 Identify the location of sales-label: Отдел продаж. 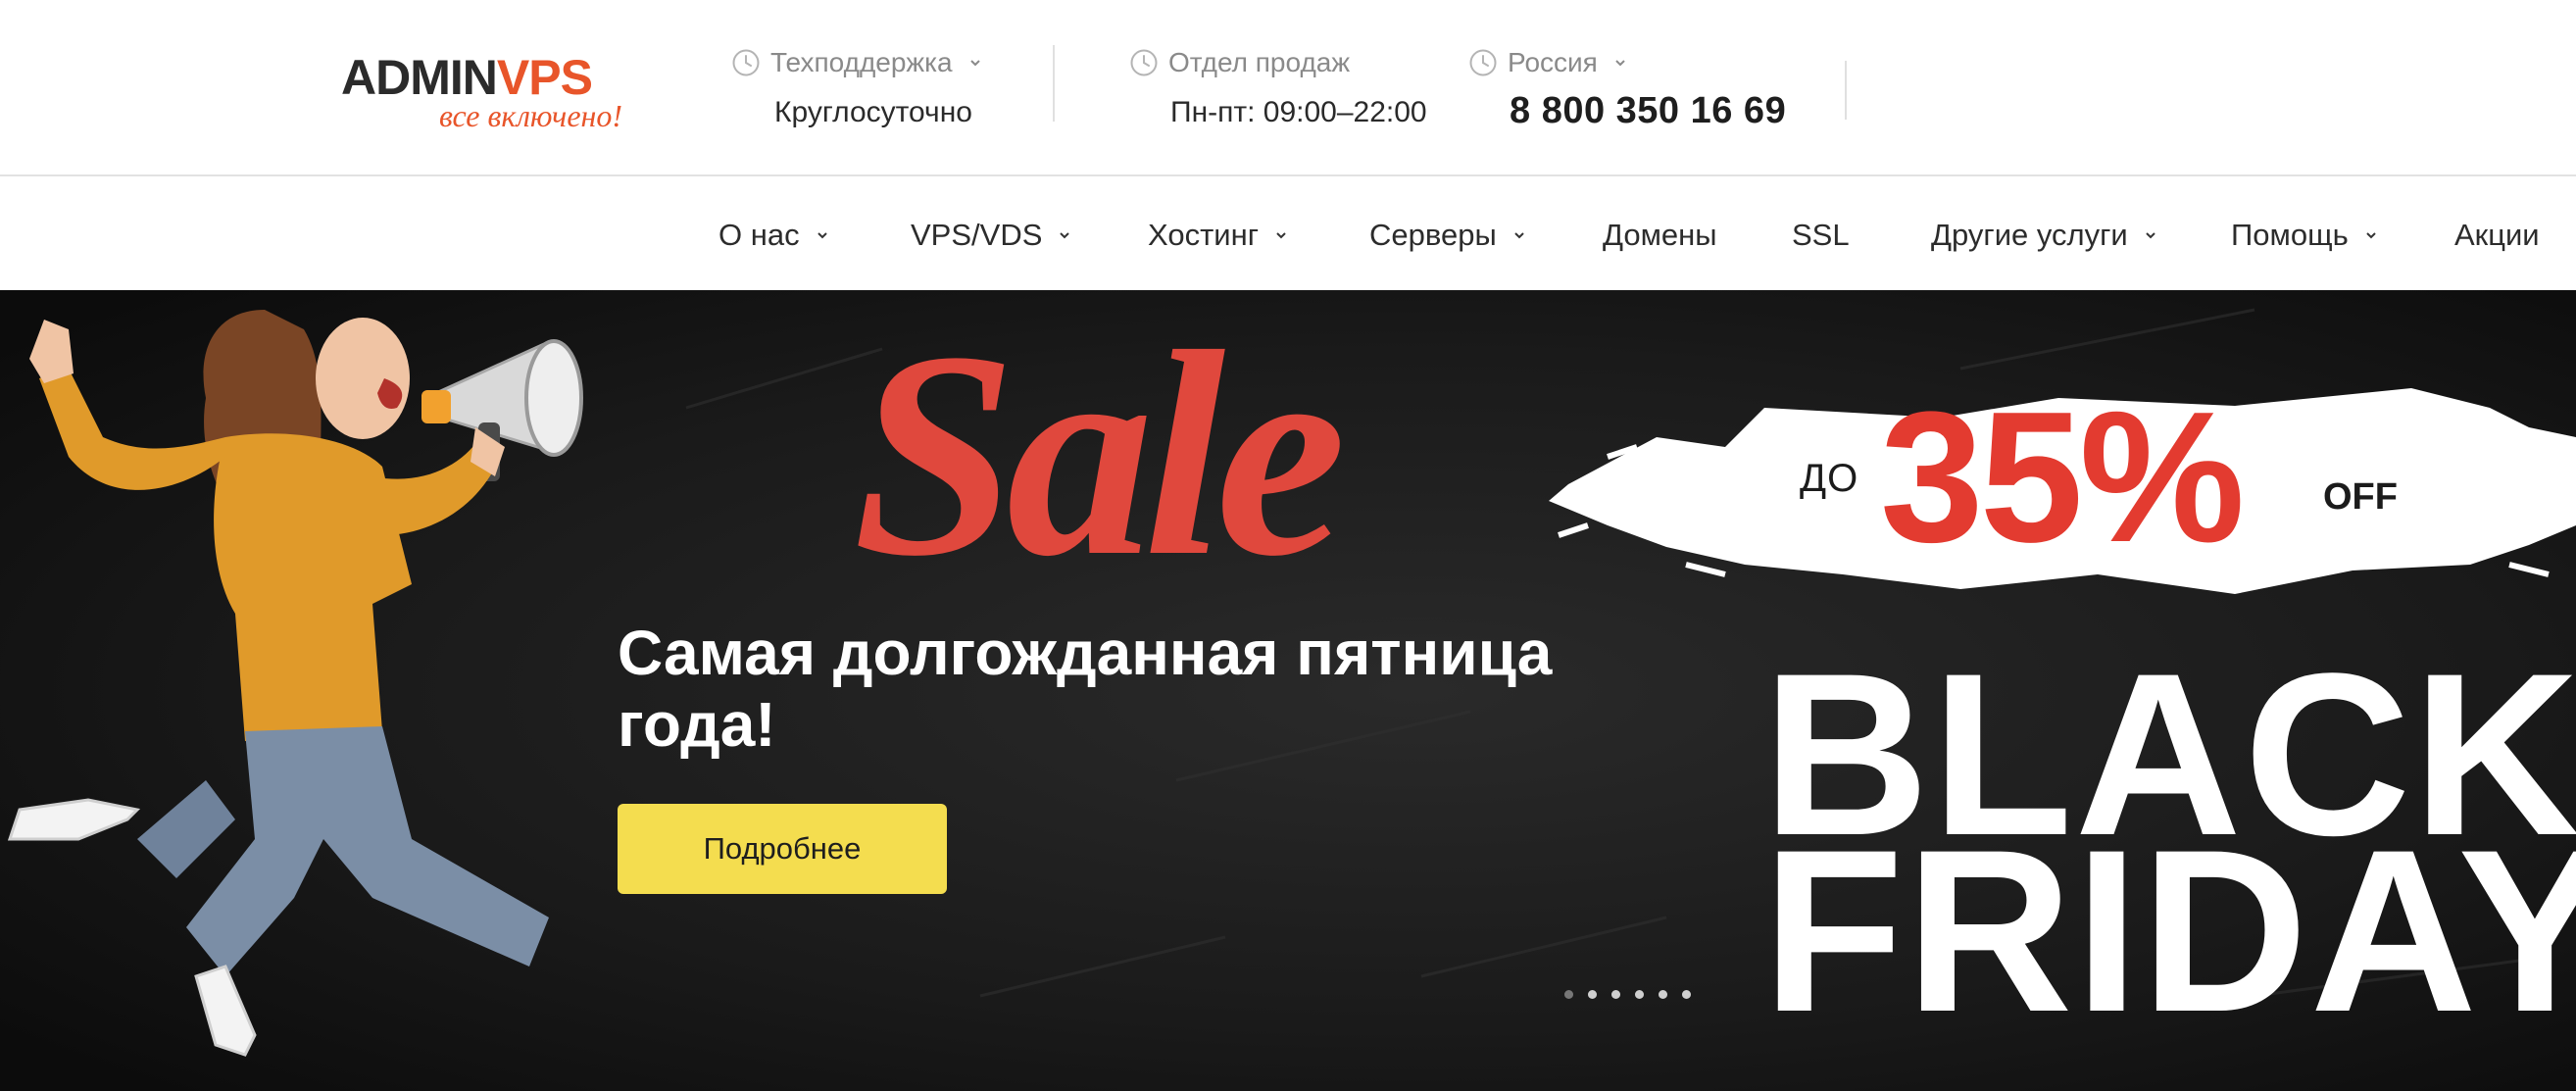
(1259, 62).